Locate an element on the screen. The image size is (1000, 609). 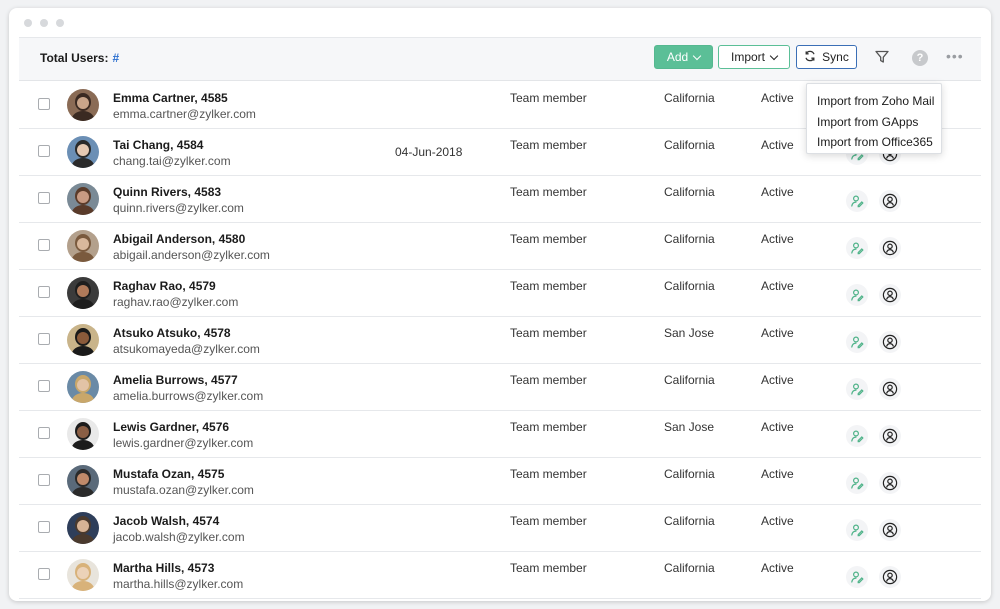
user-name: Martha Hills, 4573 is located at coordinates (163, 568).